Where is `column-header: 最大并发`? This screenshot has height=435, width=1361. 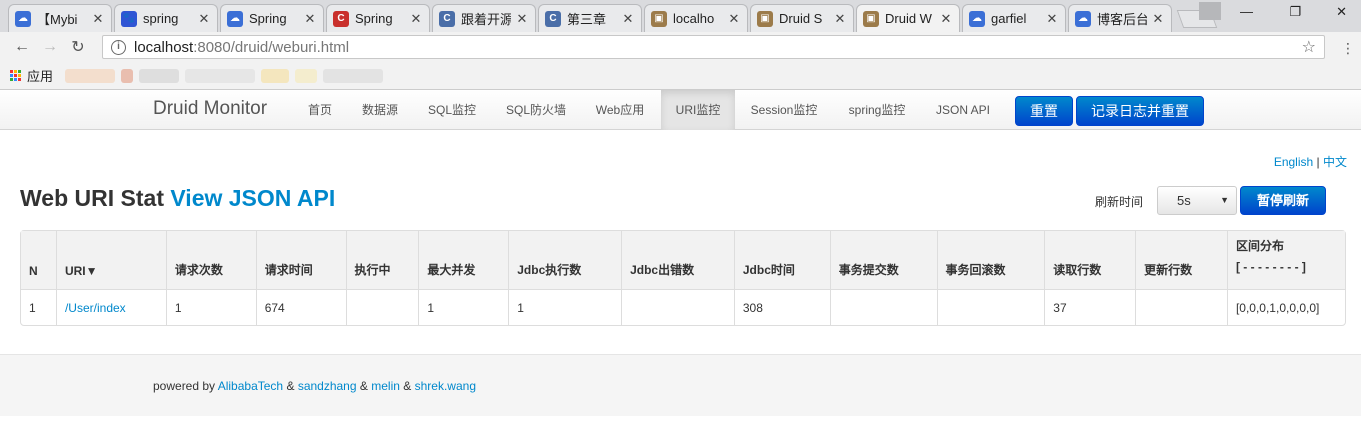 column-header: 最大并发 is located at coordinates (463, 260).